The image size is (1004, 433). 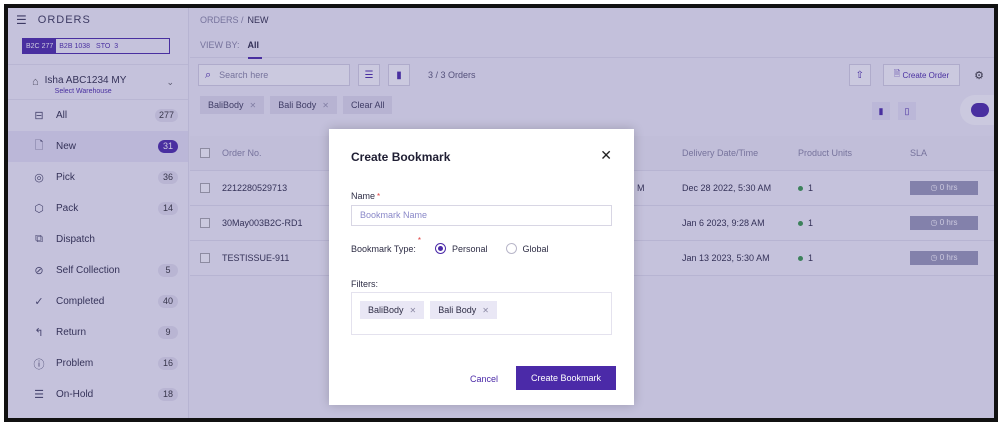 I want to click on radio-global-label: Global, so click(x=536, y=249).